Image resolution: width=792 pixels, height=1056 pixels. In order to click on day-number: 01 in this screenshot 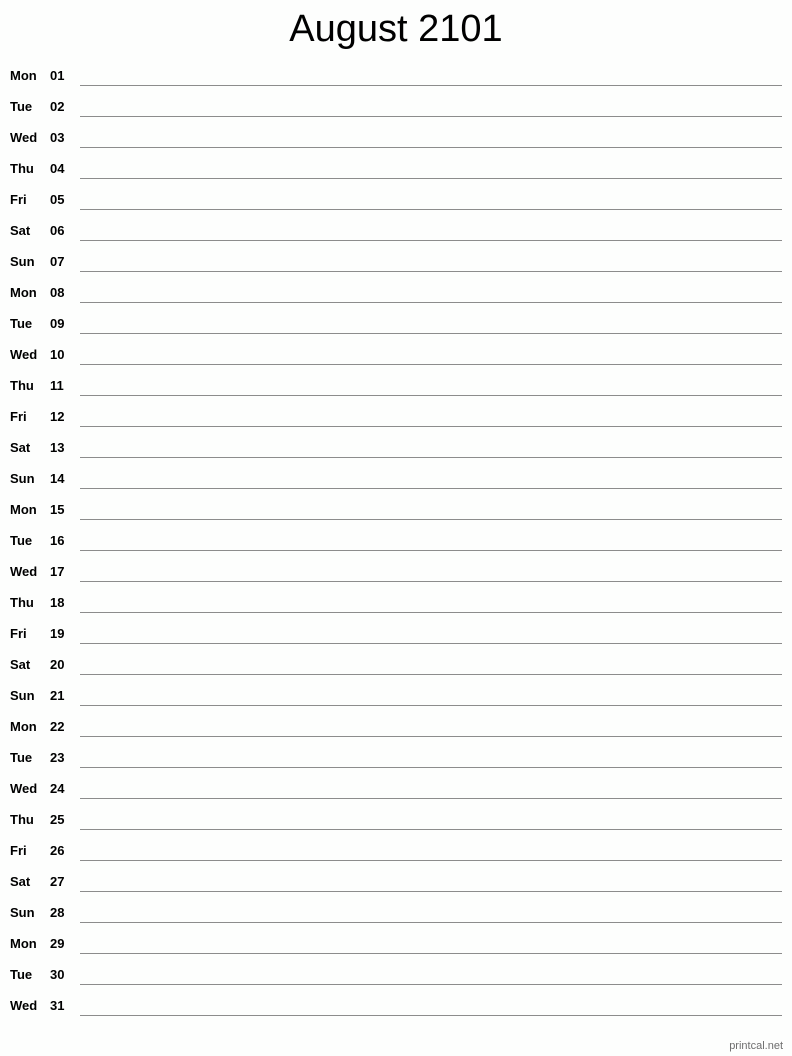, I will do `click(57, 75)`.